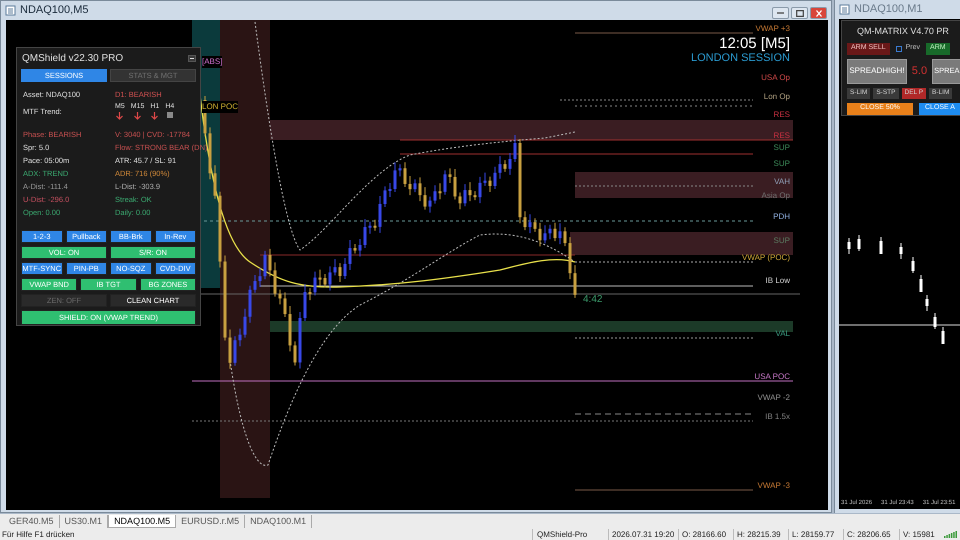 This screenshot has width=960, height=540. I want to click on maximize-button, so click(799, 13).